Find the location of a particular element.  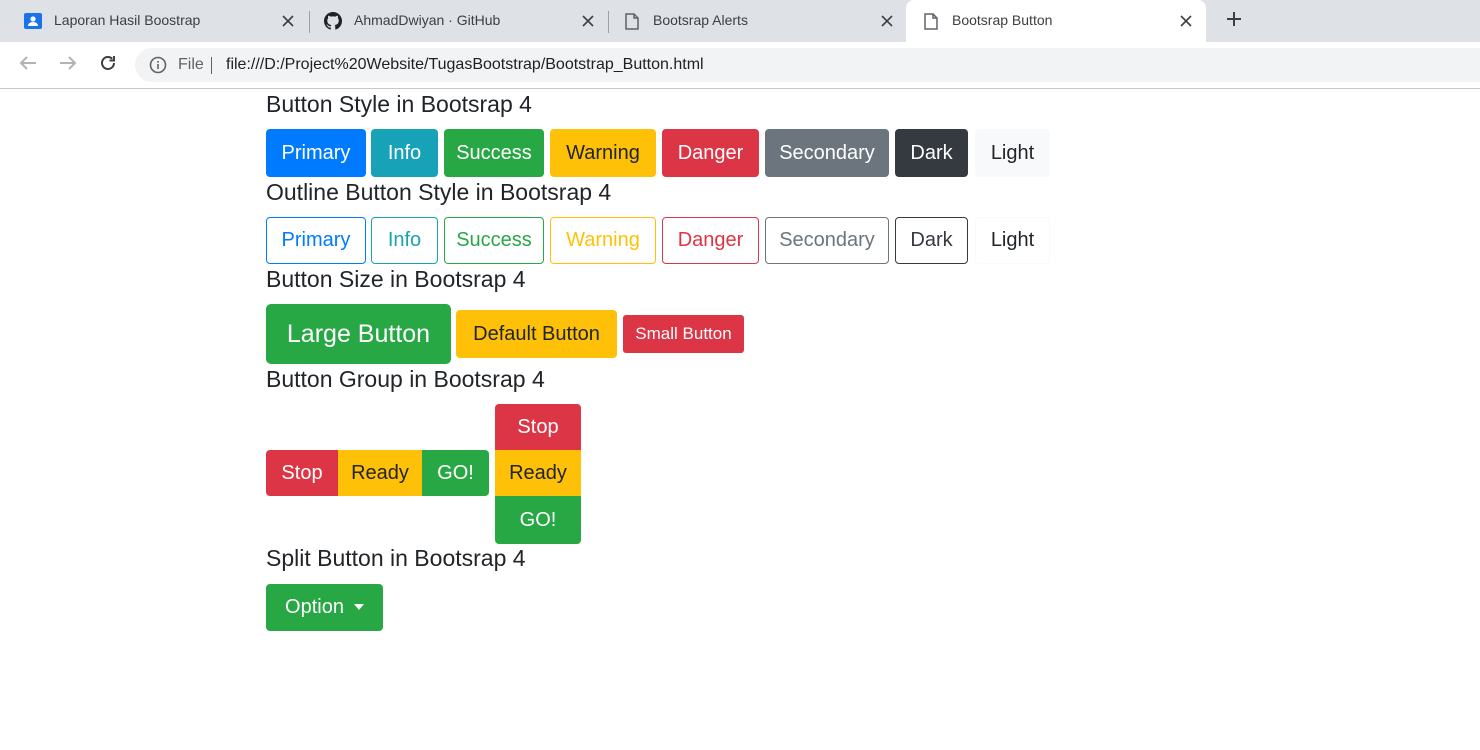

tab-title: Laporan Hasil Boostrap is located at coordinates (127, 20).